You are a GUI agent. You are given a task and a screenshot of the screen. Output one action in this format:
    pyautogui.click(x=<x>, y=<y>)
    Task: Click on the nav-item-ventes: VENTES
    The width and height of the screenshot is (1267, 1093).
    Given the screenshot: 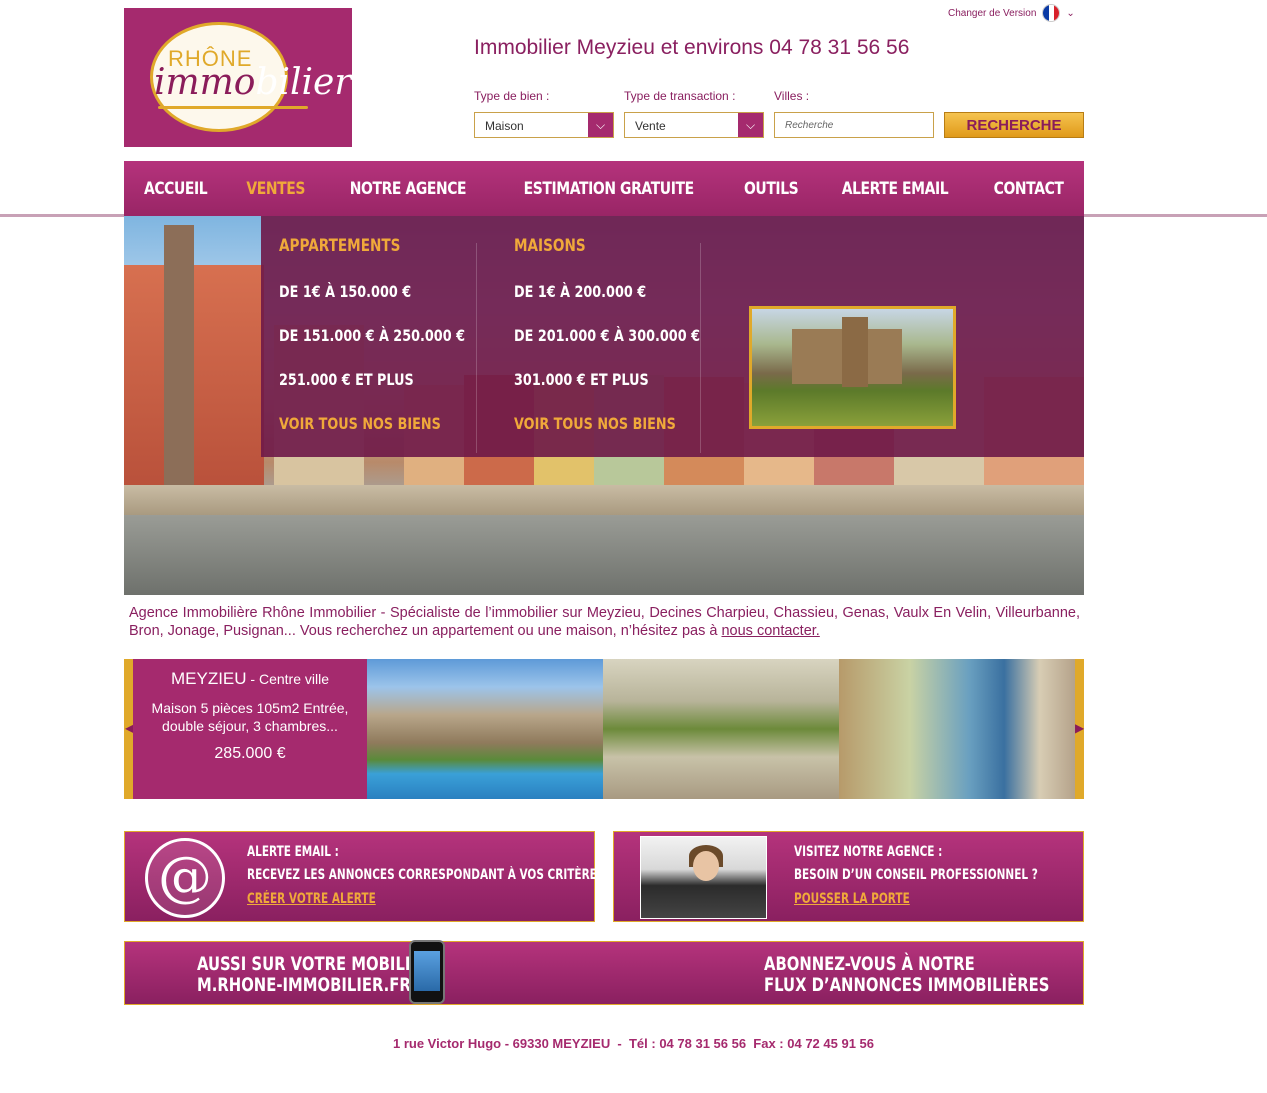 What is the action you would take?
    pyautogui.click(x=275, y=189)
    